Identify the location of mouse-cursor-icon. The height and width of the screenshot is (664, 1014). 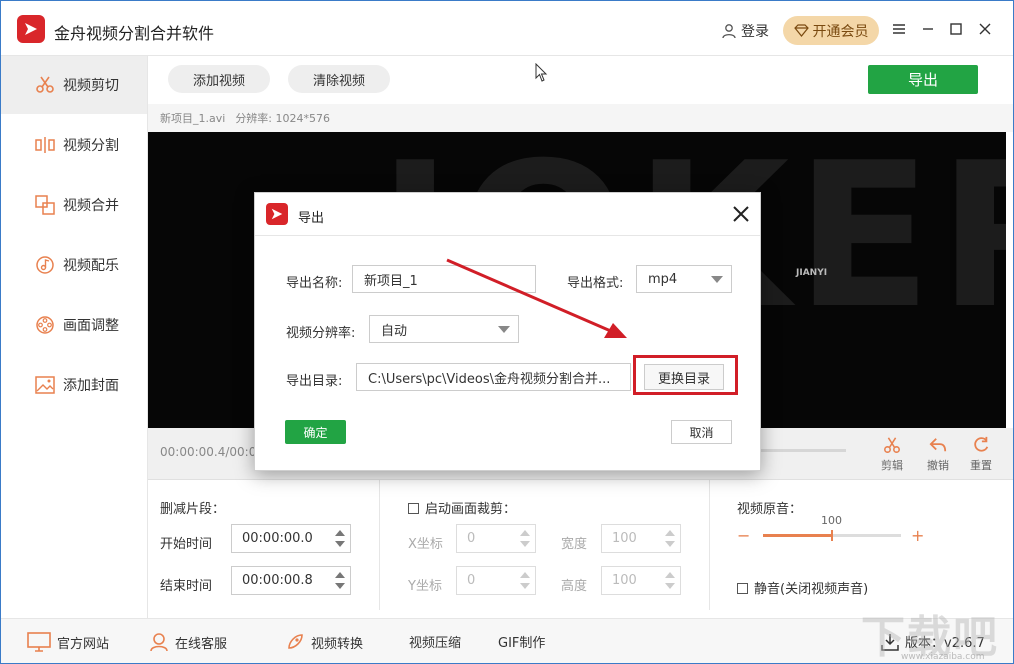
(541, 72).